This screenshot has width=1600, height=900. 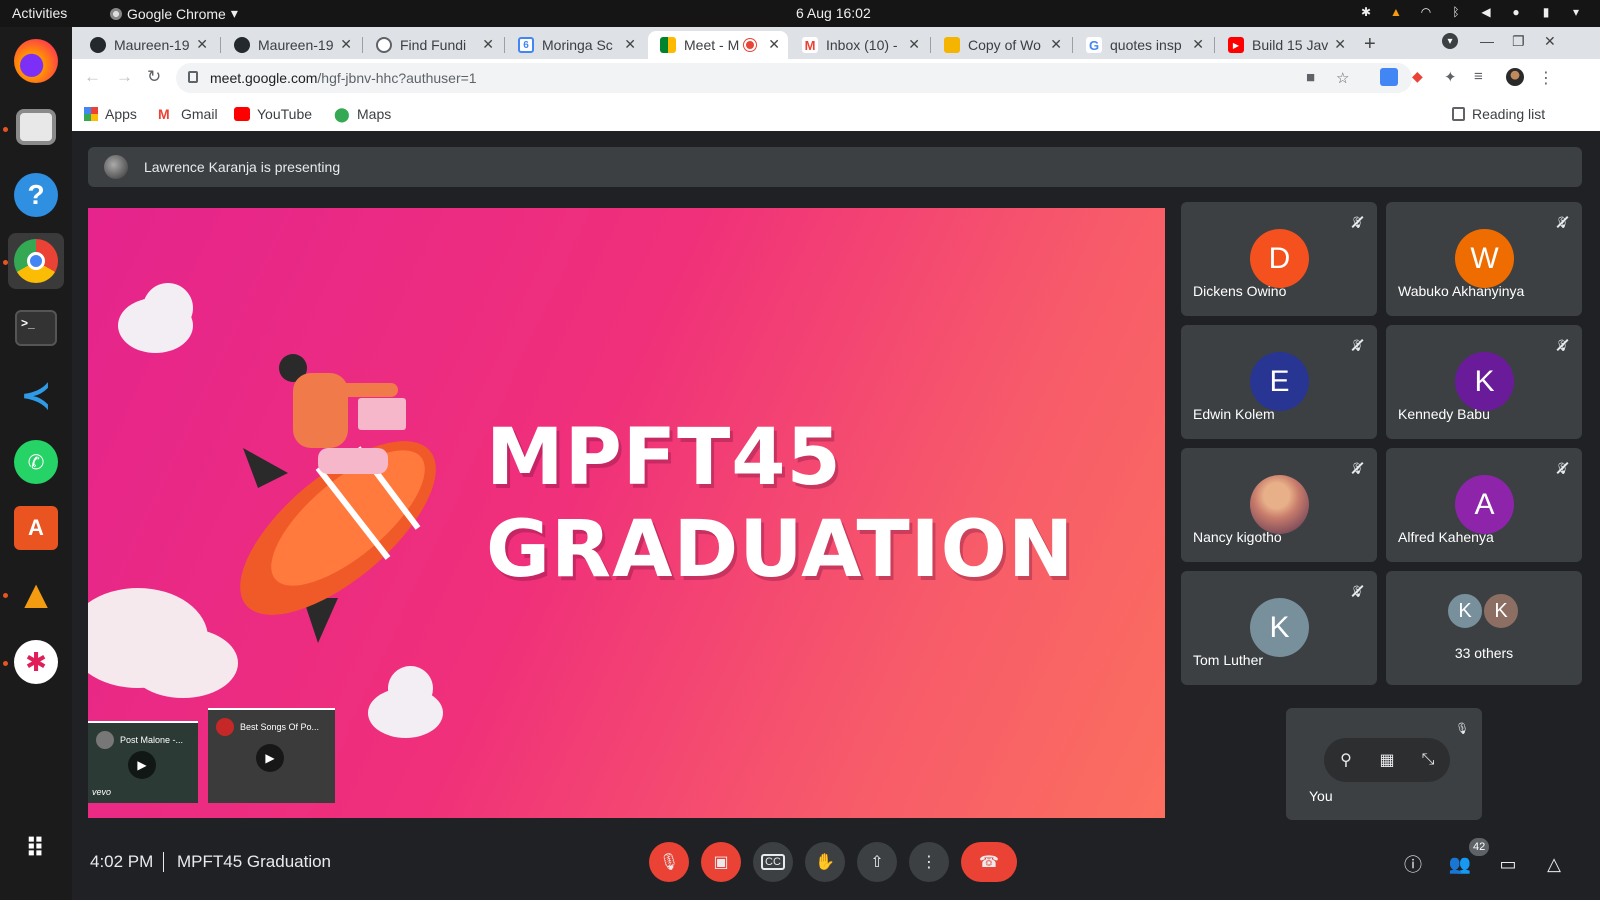 What do you see at coordinates (1546, 12) in the screenshot?
I see `battery-icon: ▮` at bounding box center [1546, 12].